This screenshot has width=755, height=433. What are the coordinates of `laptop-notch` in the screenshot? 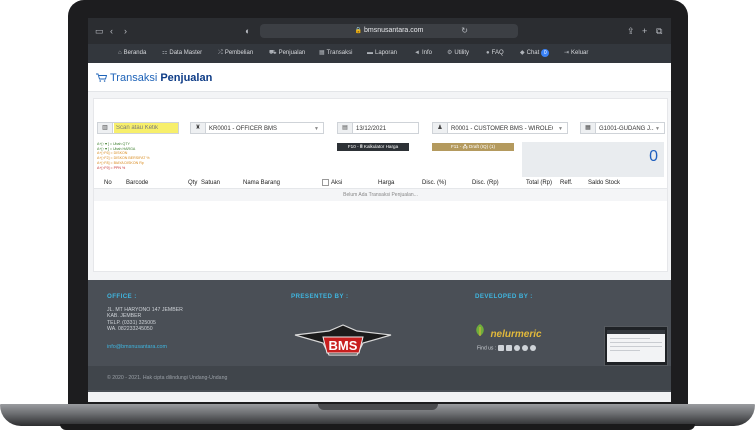 It's located at (378, 407).